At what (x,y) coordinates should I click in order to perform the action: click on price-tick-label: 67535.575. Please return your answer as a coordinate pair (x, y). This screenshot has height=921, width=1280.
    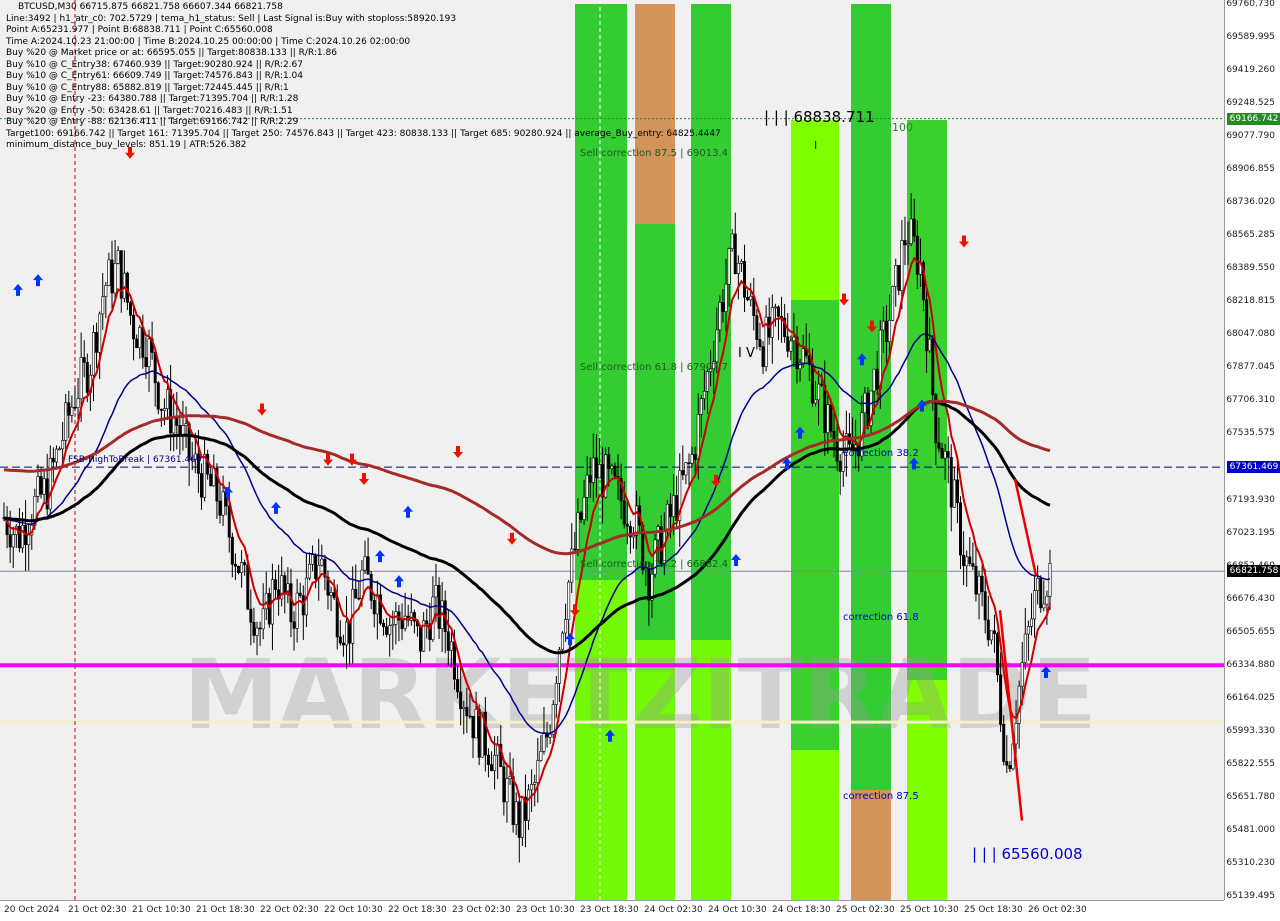
    Looking at the image, I should click on (1250, 433).